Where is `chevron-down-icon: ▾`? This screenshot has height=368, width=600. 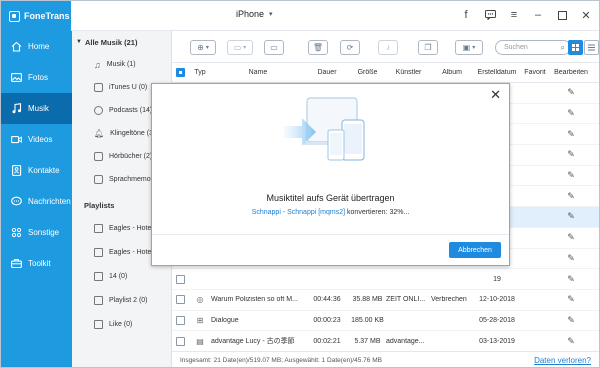 chevron-down-icon: ▾ is located at coordinates (474, 48).